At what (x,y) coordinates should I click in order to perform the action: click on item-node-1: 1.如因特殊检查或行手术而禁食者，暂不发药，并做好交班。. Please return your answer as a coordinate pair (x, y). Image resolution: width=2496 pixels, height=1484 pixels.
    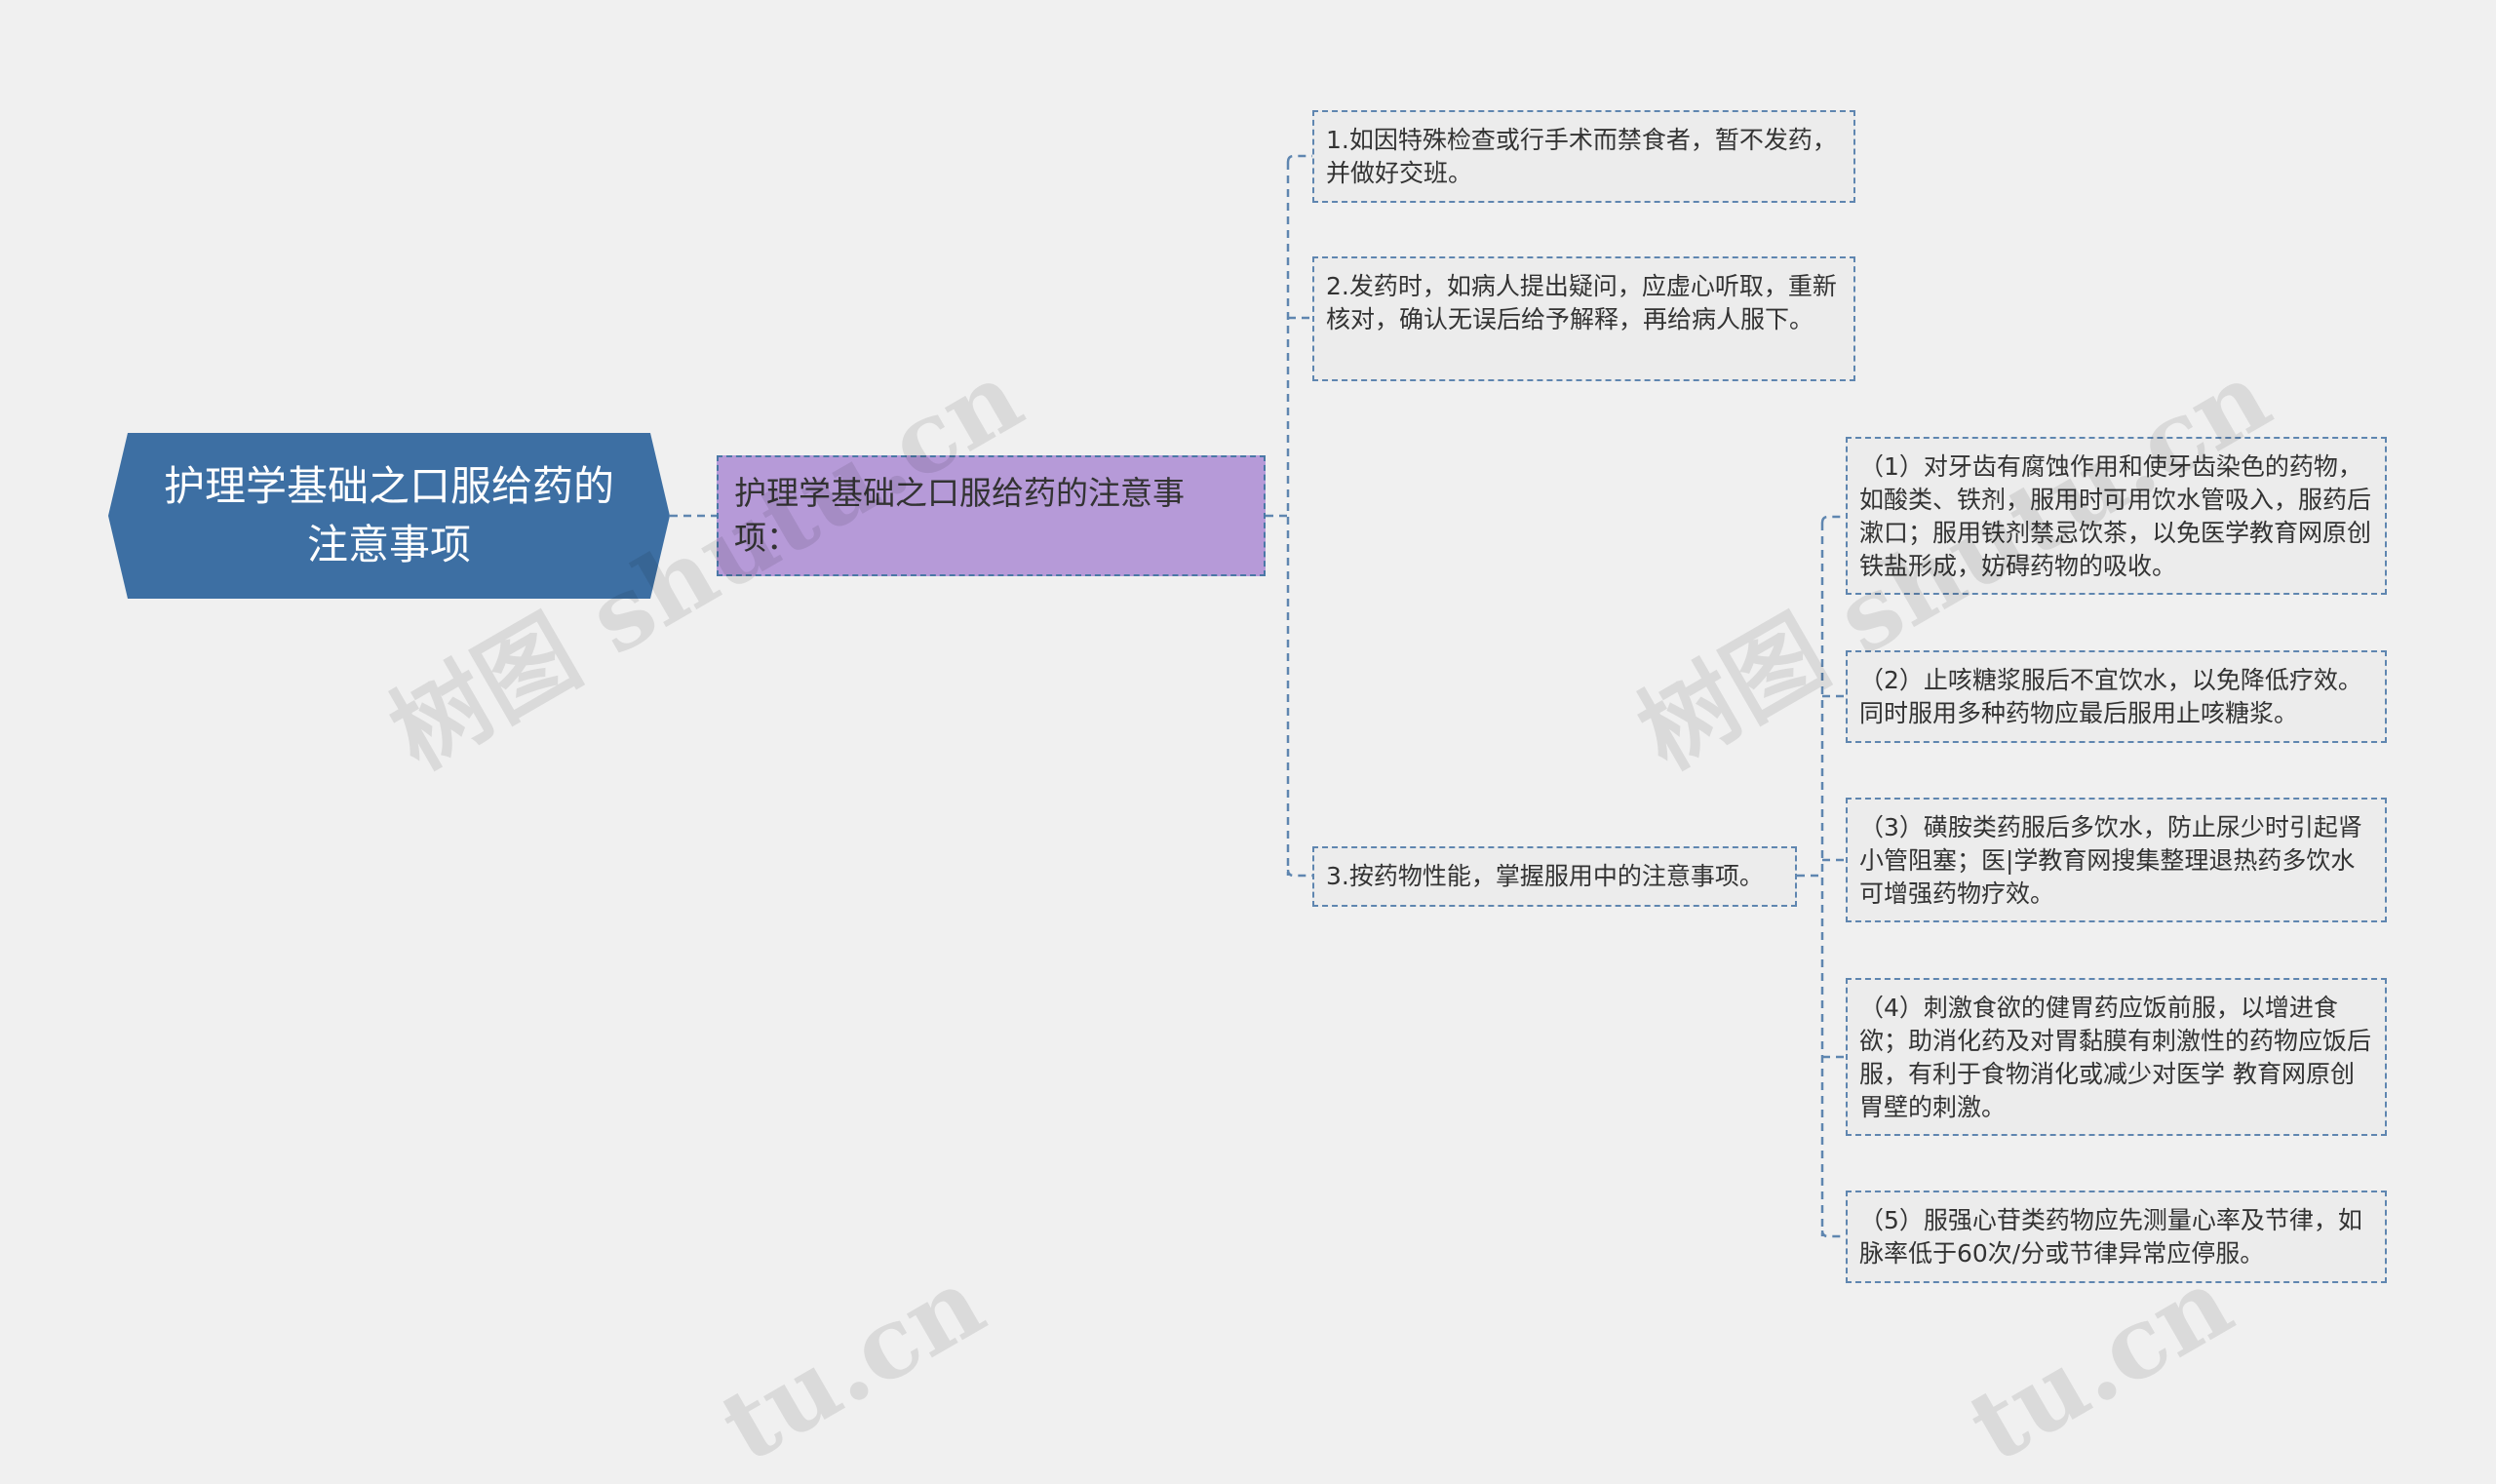
    Looking at the image, I should click on (1583, 156).